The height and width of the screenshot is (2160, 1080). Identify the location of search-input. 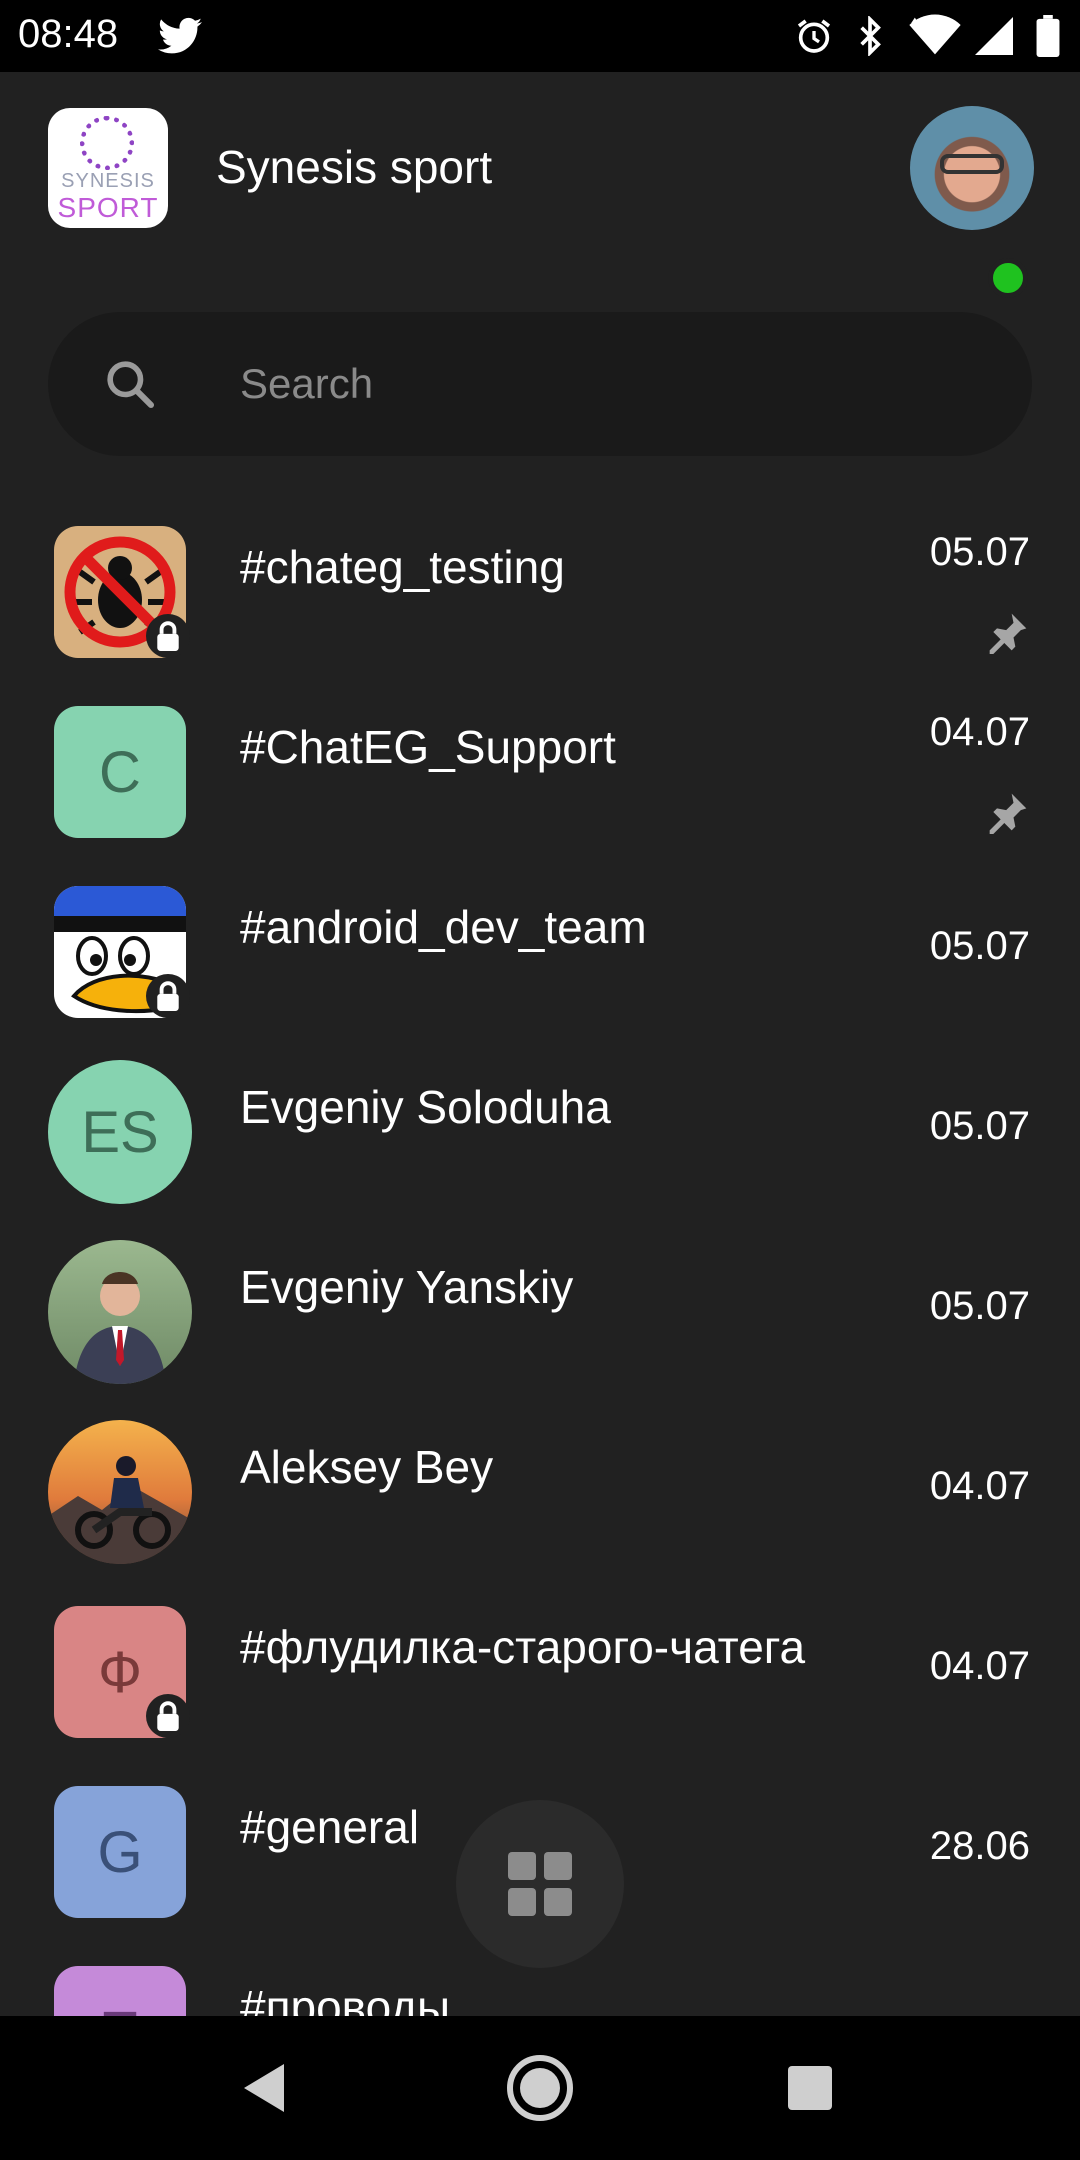
(610, 384).